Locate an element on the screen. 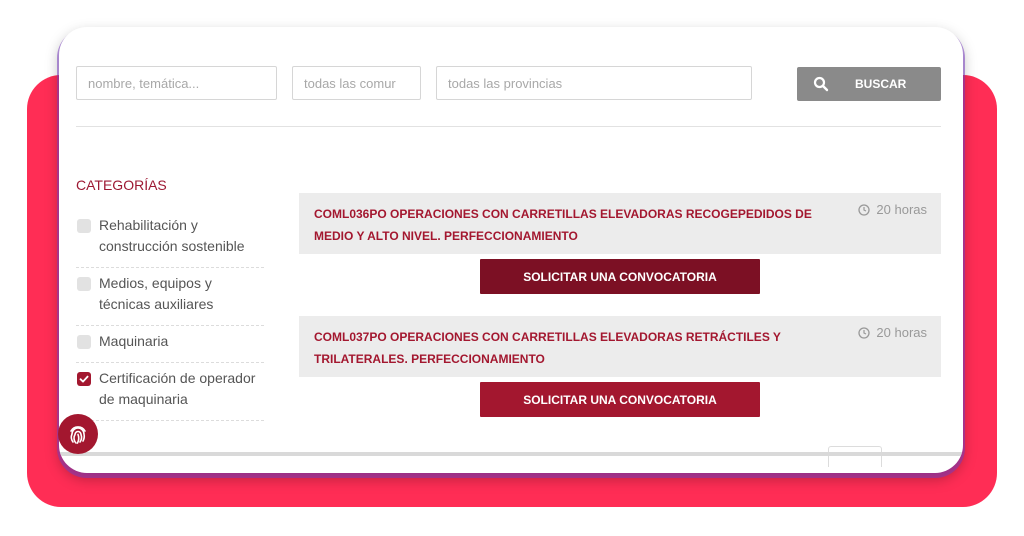  category-checkbox-checked is located at coordinates (84, 379).